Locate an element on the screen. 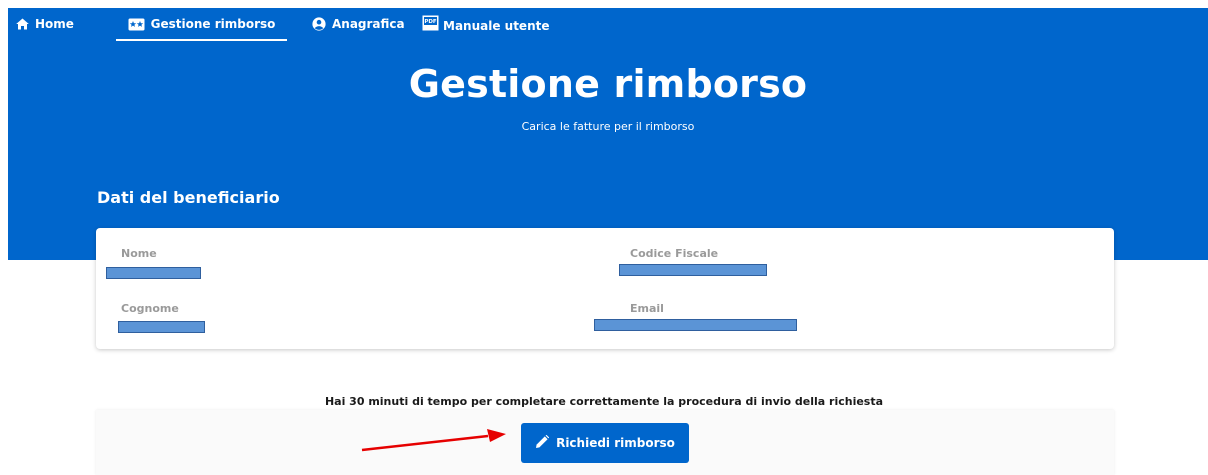 Image resolution: width=1208 pixels, height=475 pixels. email-value-redacted is located at coordinates (695, 325).